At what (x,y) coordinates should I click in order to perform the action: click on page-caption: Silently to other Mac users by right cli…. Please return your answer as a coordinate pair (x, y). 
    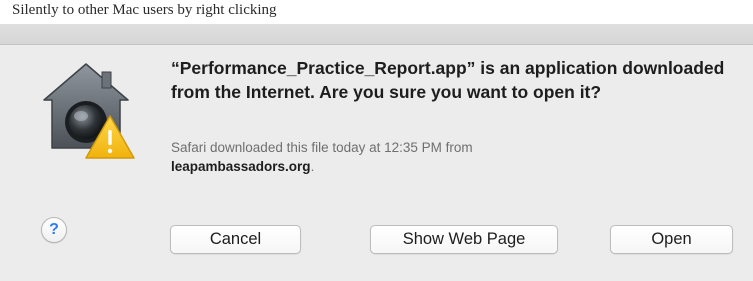
    Looking at the image, I should click on (376, 12).